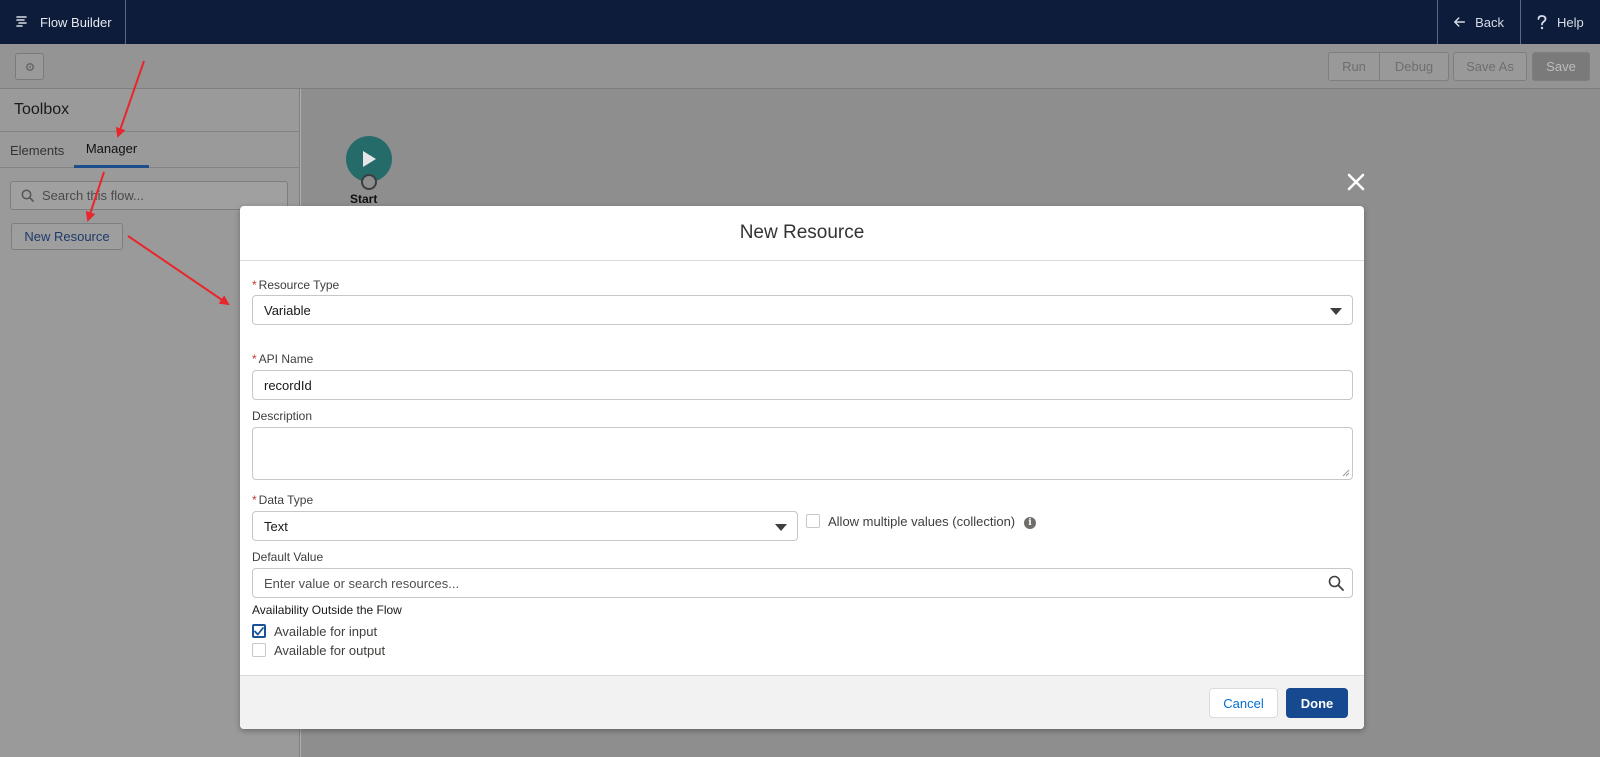 Image resolution: width=1600 pixels, height=757 pixels. Describe the element at coordinates (288, 385) in the screenshot. I see `api-name-value: recordId` at that location.